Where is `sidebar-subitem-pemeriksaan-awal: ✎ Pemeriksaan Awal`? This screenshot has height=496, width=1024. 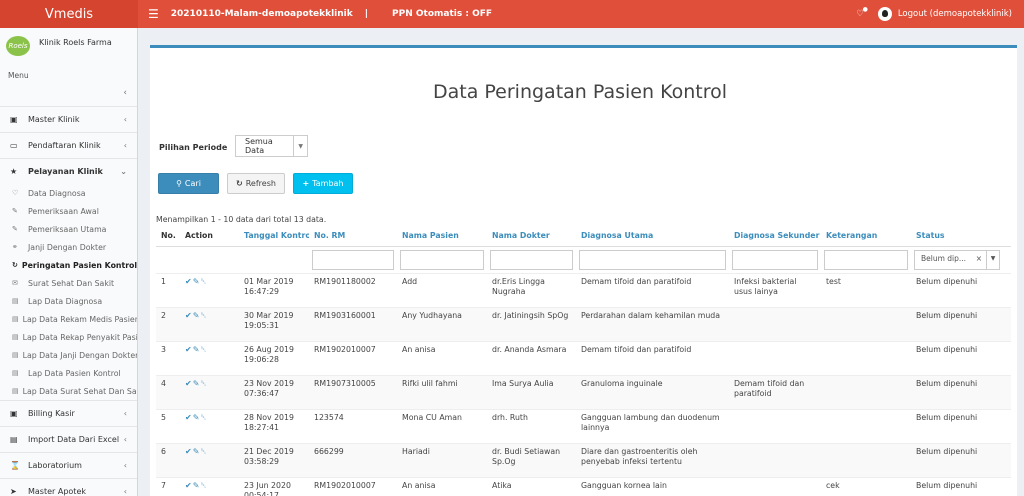
sidebar-subitem-pemeriksaan-awal: ✎ Pemeriksaan Awal is located at coordinates (68, 211).